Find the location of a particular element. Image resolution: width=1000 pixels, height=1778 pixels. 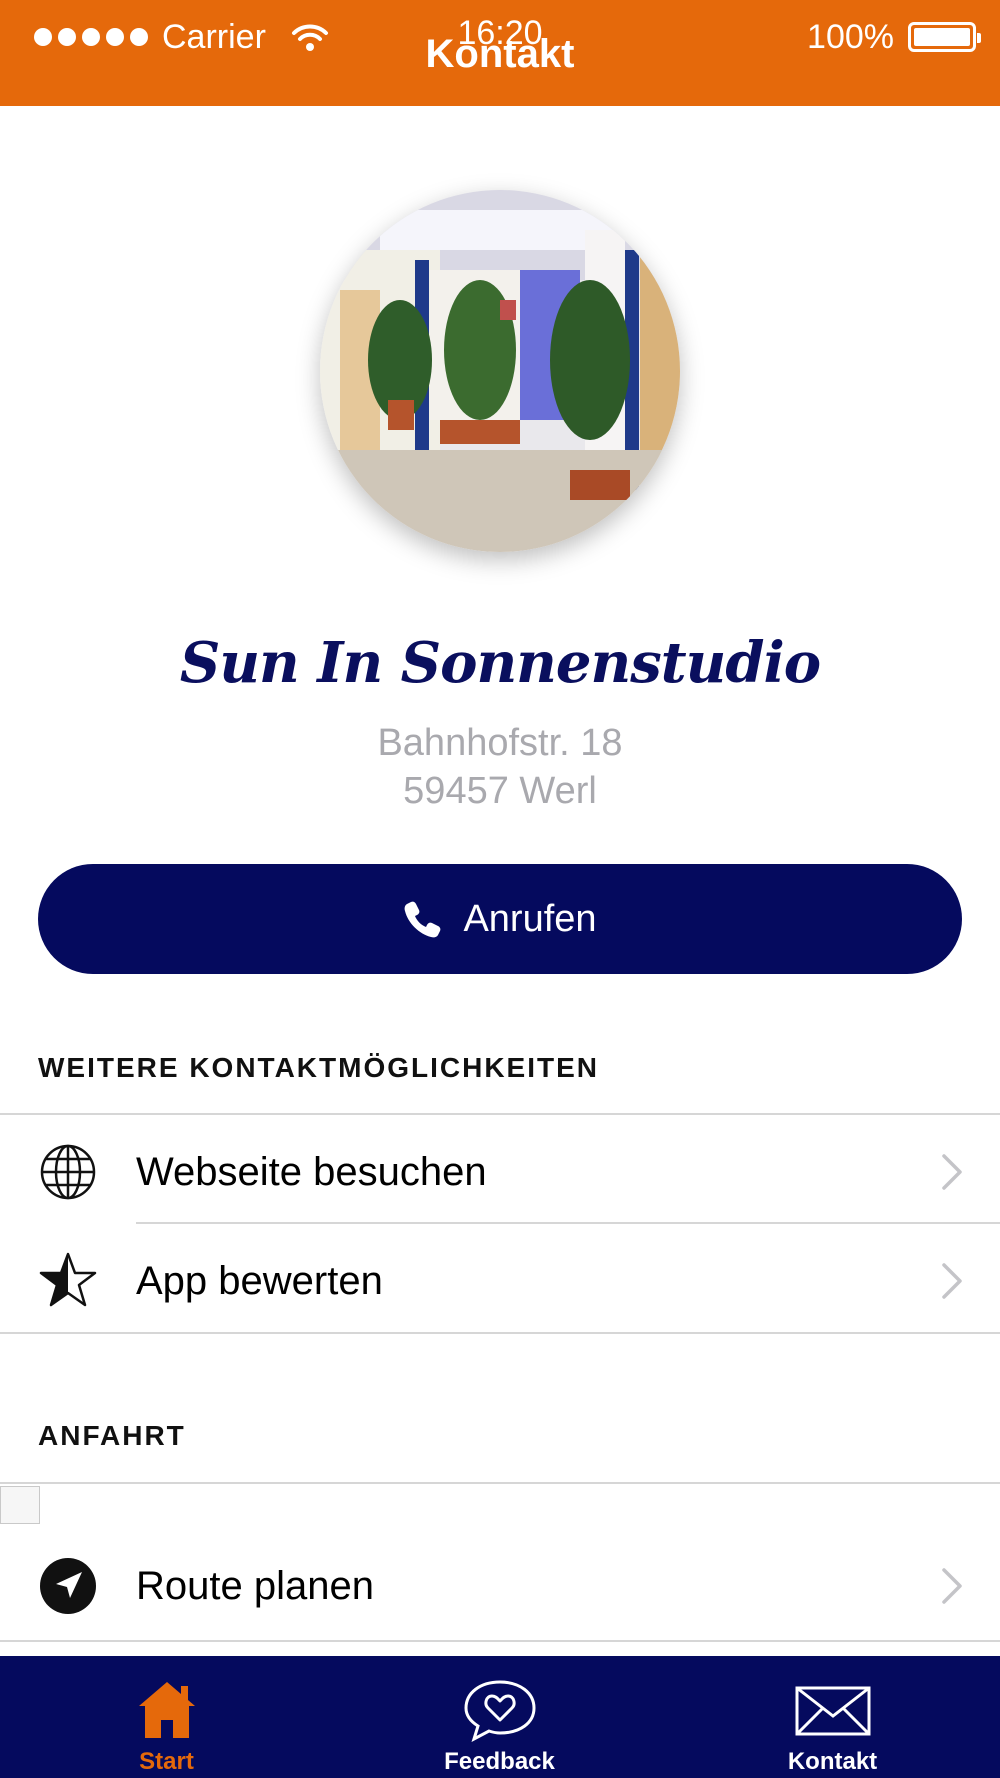

globe-icon is located at coordinates (68, 1172).